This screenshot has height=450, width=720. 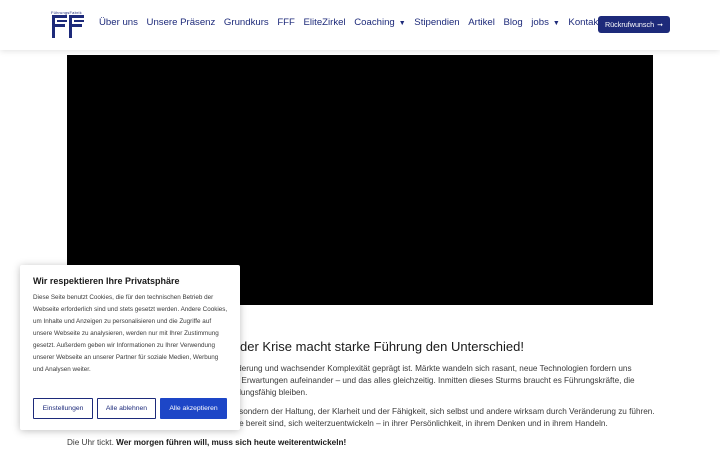 I want to click on nav-item-artikel: Artikel, so click(x=481, y=22).